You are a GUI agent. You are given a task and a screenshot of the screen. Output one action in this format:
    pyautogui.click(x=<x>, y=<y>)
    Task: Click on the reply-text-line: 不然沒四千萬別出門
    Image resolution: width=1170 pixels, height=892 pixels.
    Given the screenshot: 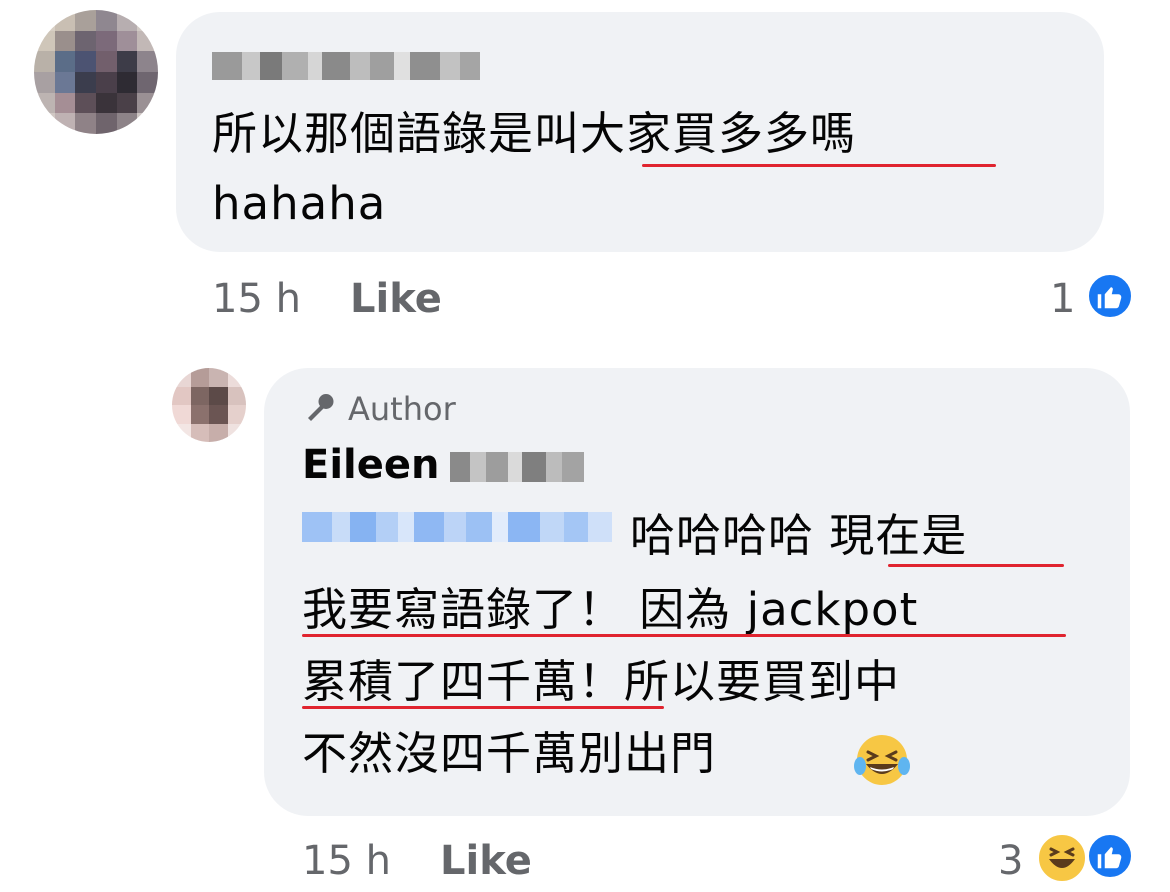 What is the action you would take?
    pyautogui.click(x=509, y=753)
    